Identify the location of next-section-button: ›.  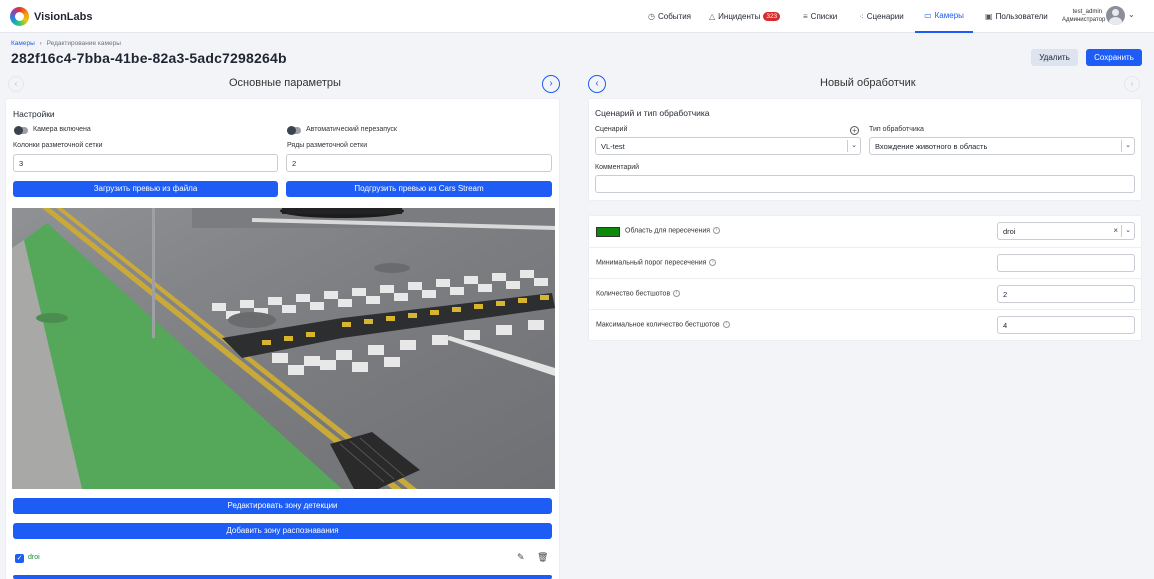
(551, 84).